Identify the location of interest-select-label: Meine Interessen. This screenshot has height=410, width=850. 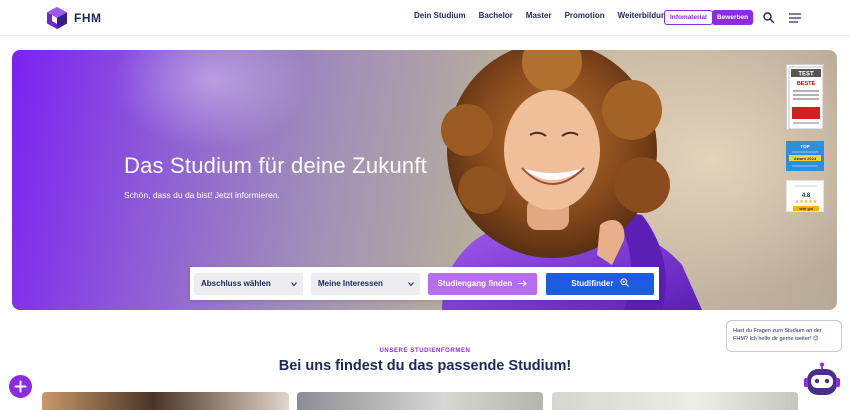
(350, 283).